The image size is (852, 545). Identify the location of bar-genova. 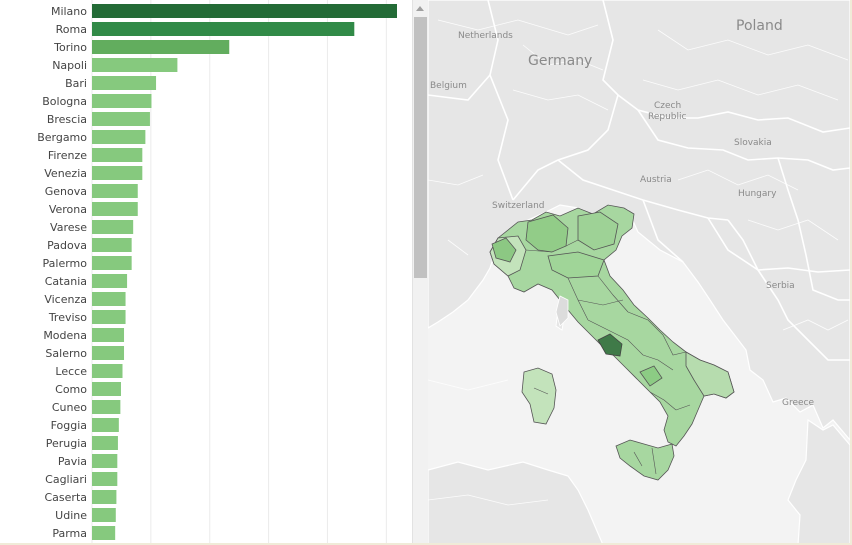
(115, 191).